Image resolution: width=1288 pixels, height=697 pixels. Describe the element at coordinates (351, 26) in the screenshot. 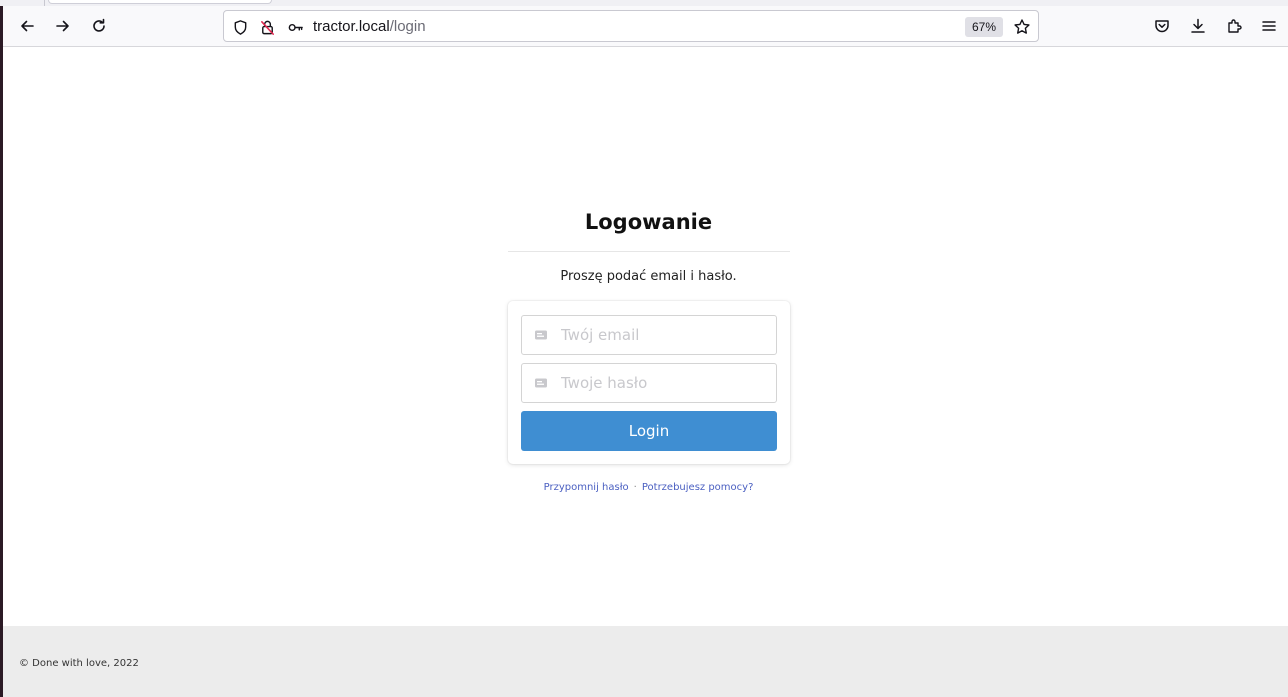

I see `url-host: tractor.local` at that location.